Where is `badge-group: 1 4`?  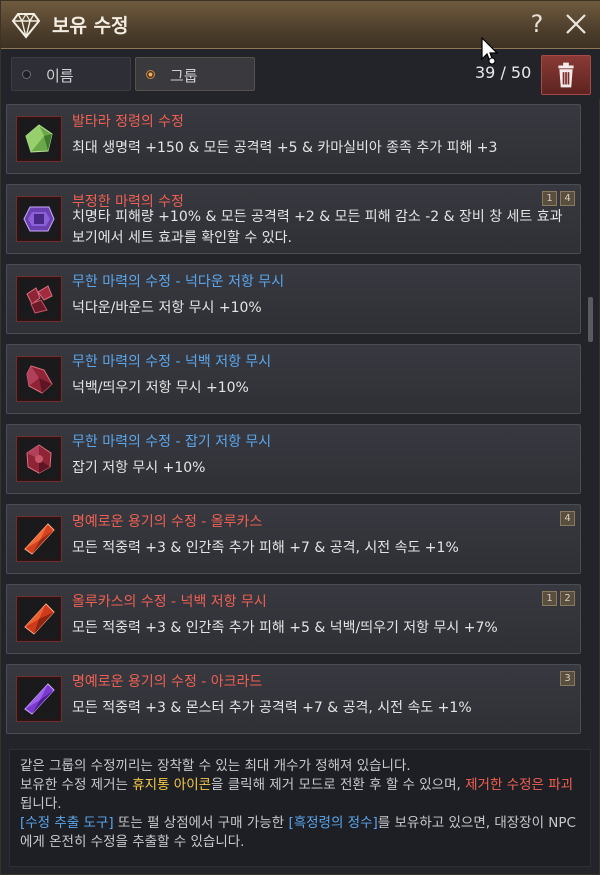 badge-group: 1 4 is located at coordinates (558, 198).